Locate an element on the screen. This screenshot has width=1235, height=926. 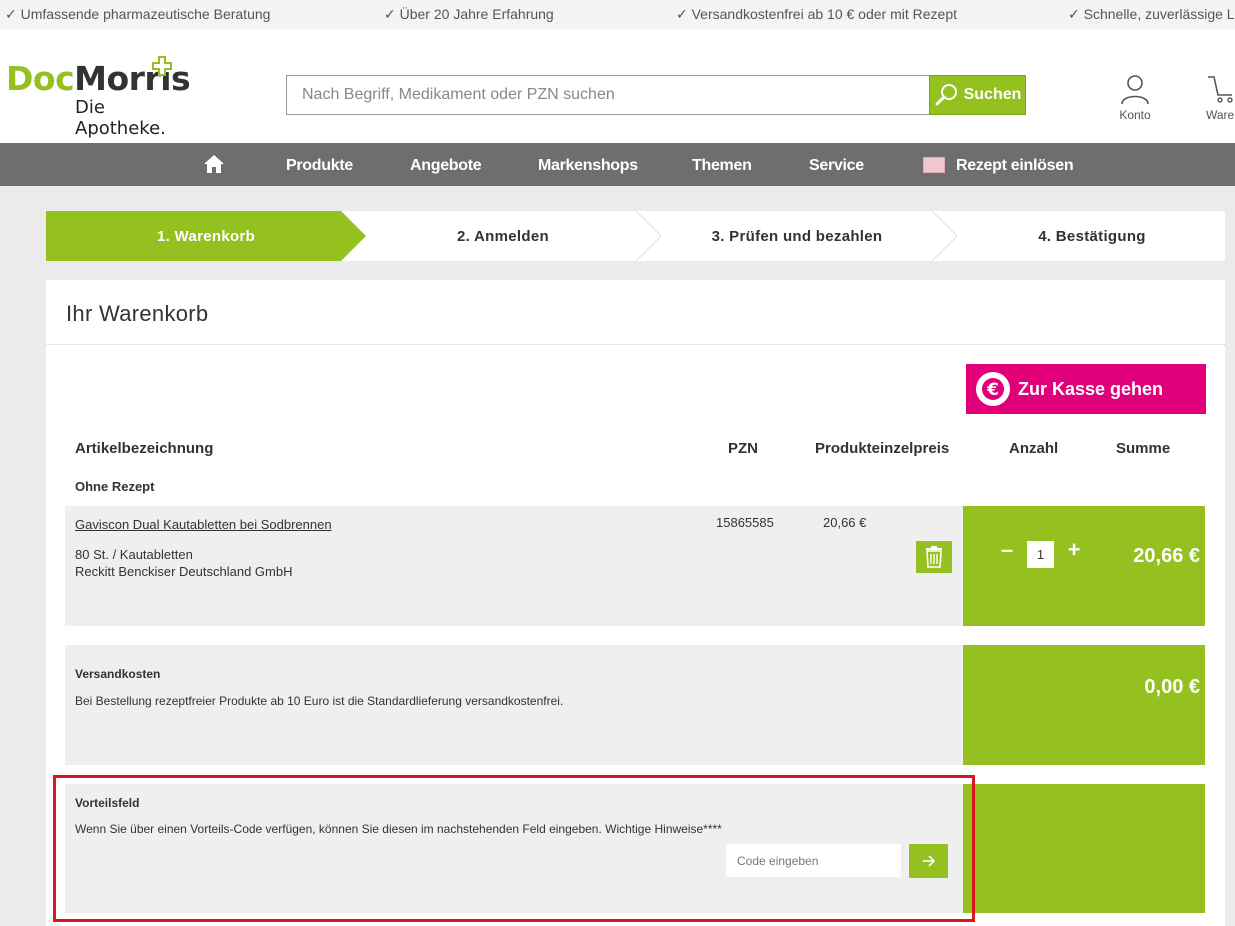
voucher-summary is located at coordinates (1084, 848).